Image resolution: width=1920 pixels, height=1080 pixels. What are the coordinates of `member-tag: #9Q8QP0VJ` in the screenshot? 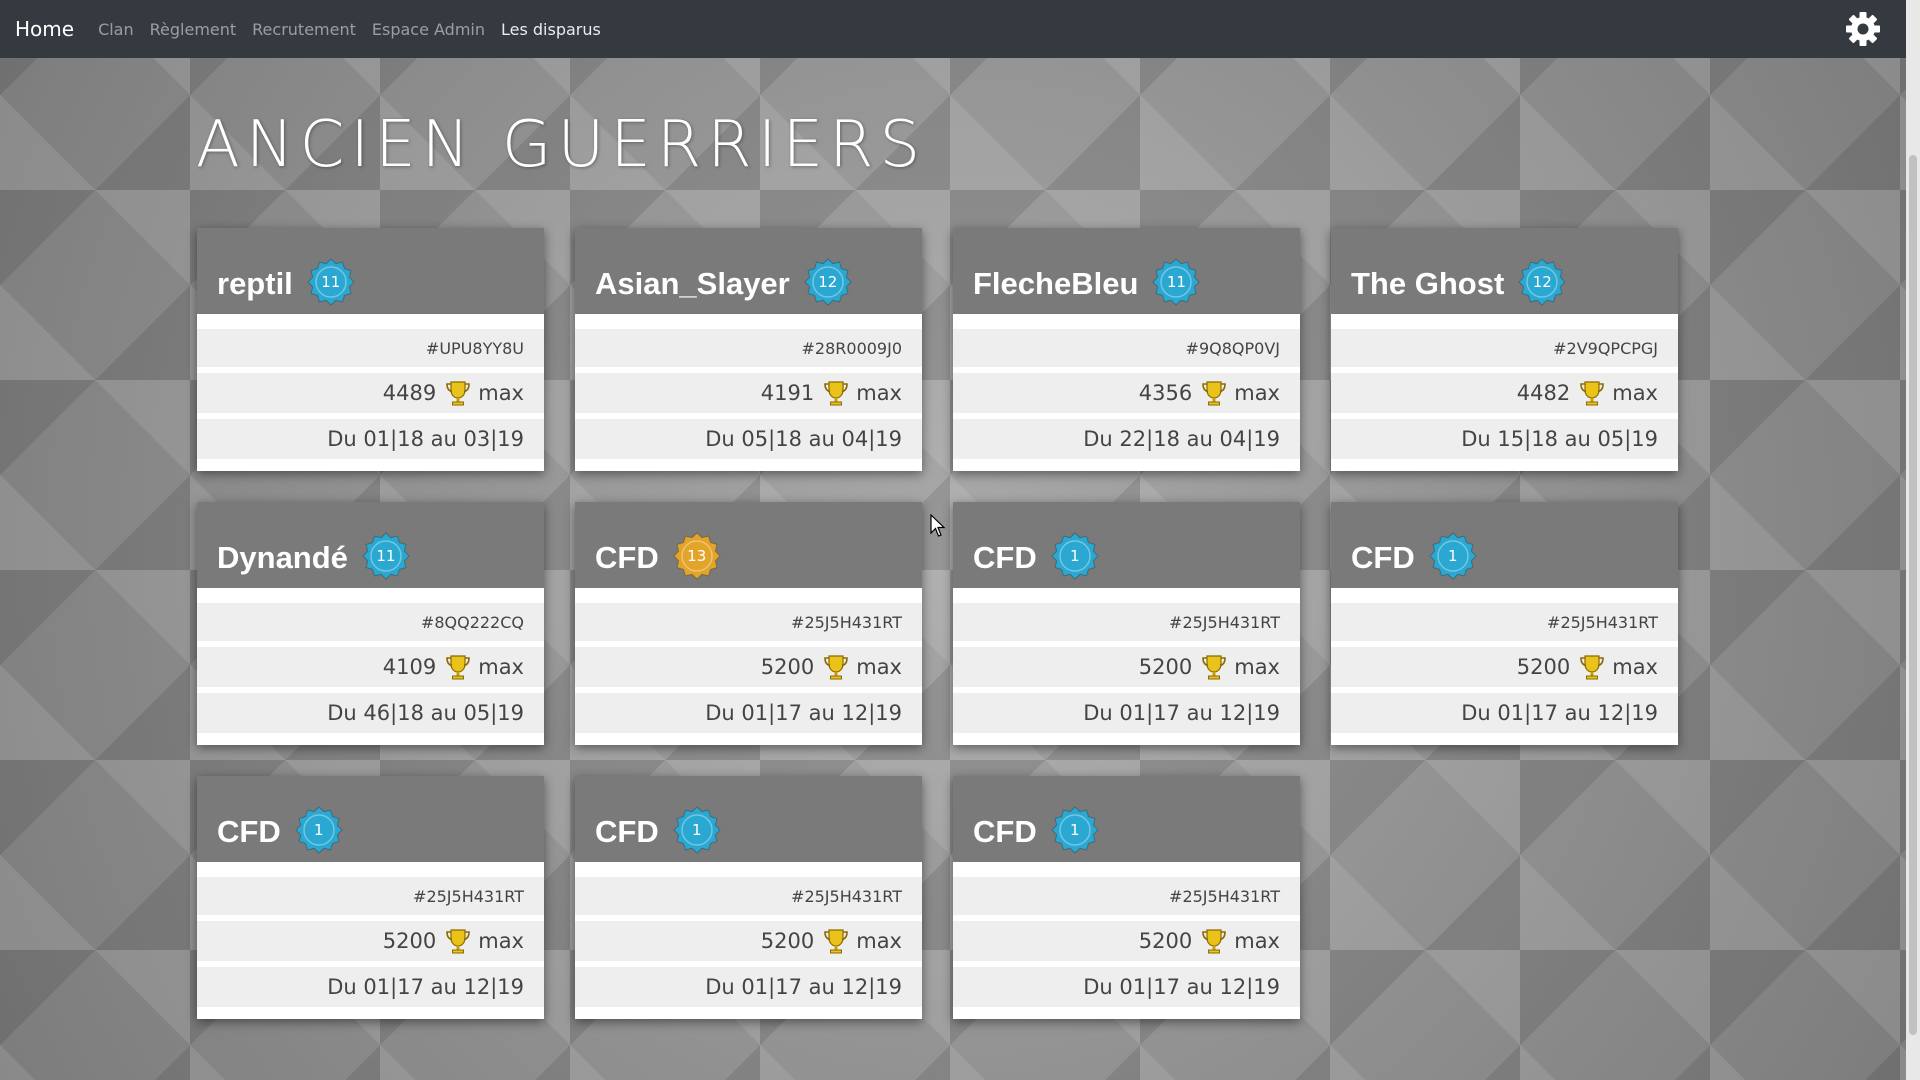 It's located at (1126, 345).